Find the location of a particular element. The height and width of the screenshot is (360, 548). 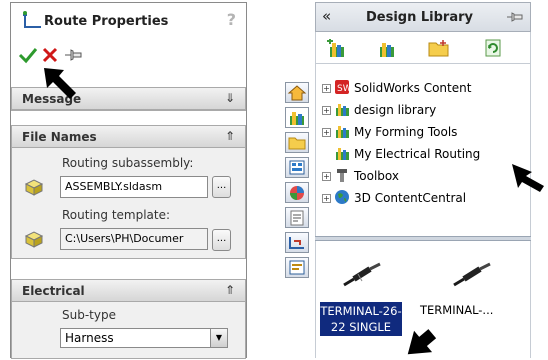

tree-item-toolbox: + Toolbox is located at coordinates (424, 176).